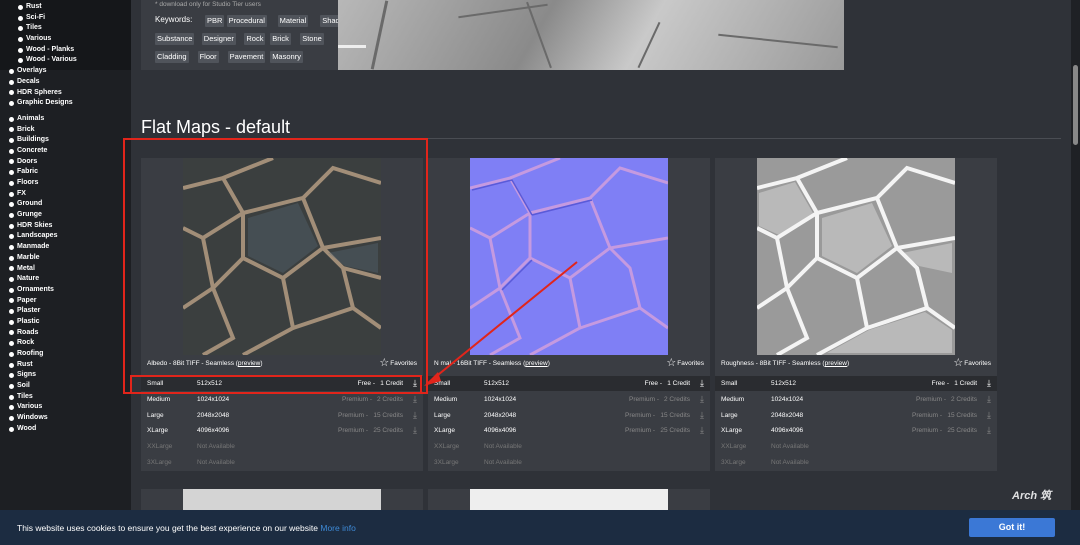 The width and height of the screenshot is (1080, 545). I want to click on more-info-link: More info, so click(337, 528).